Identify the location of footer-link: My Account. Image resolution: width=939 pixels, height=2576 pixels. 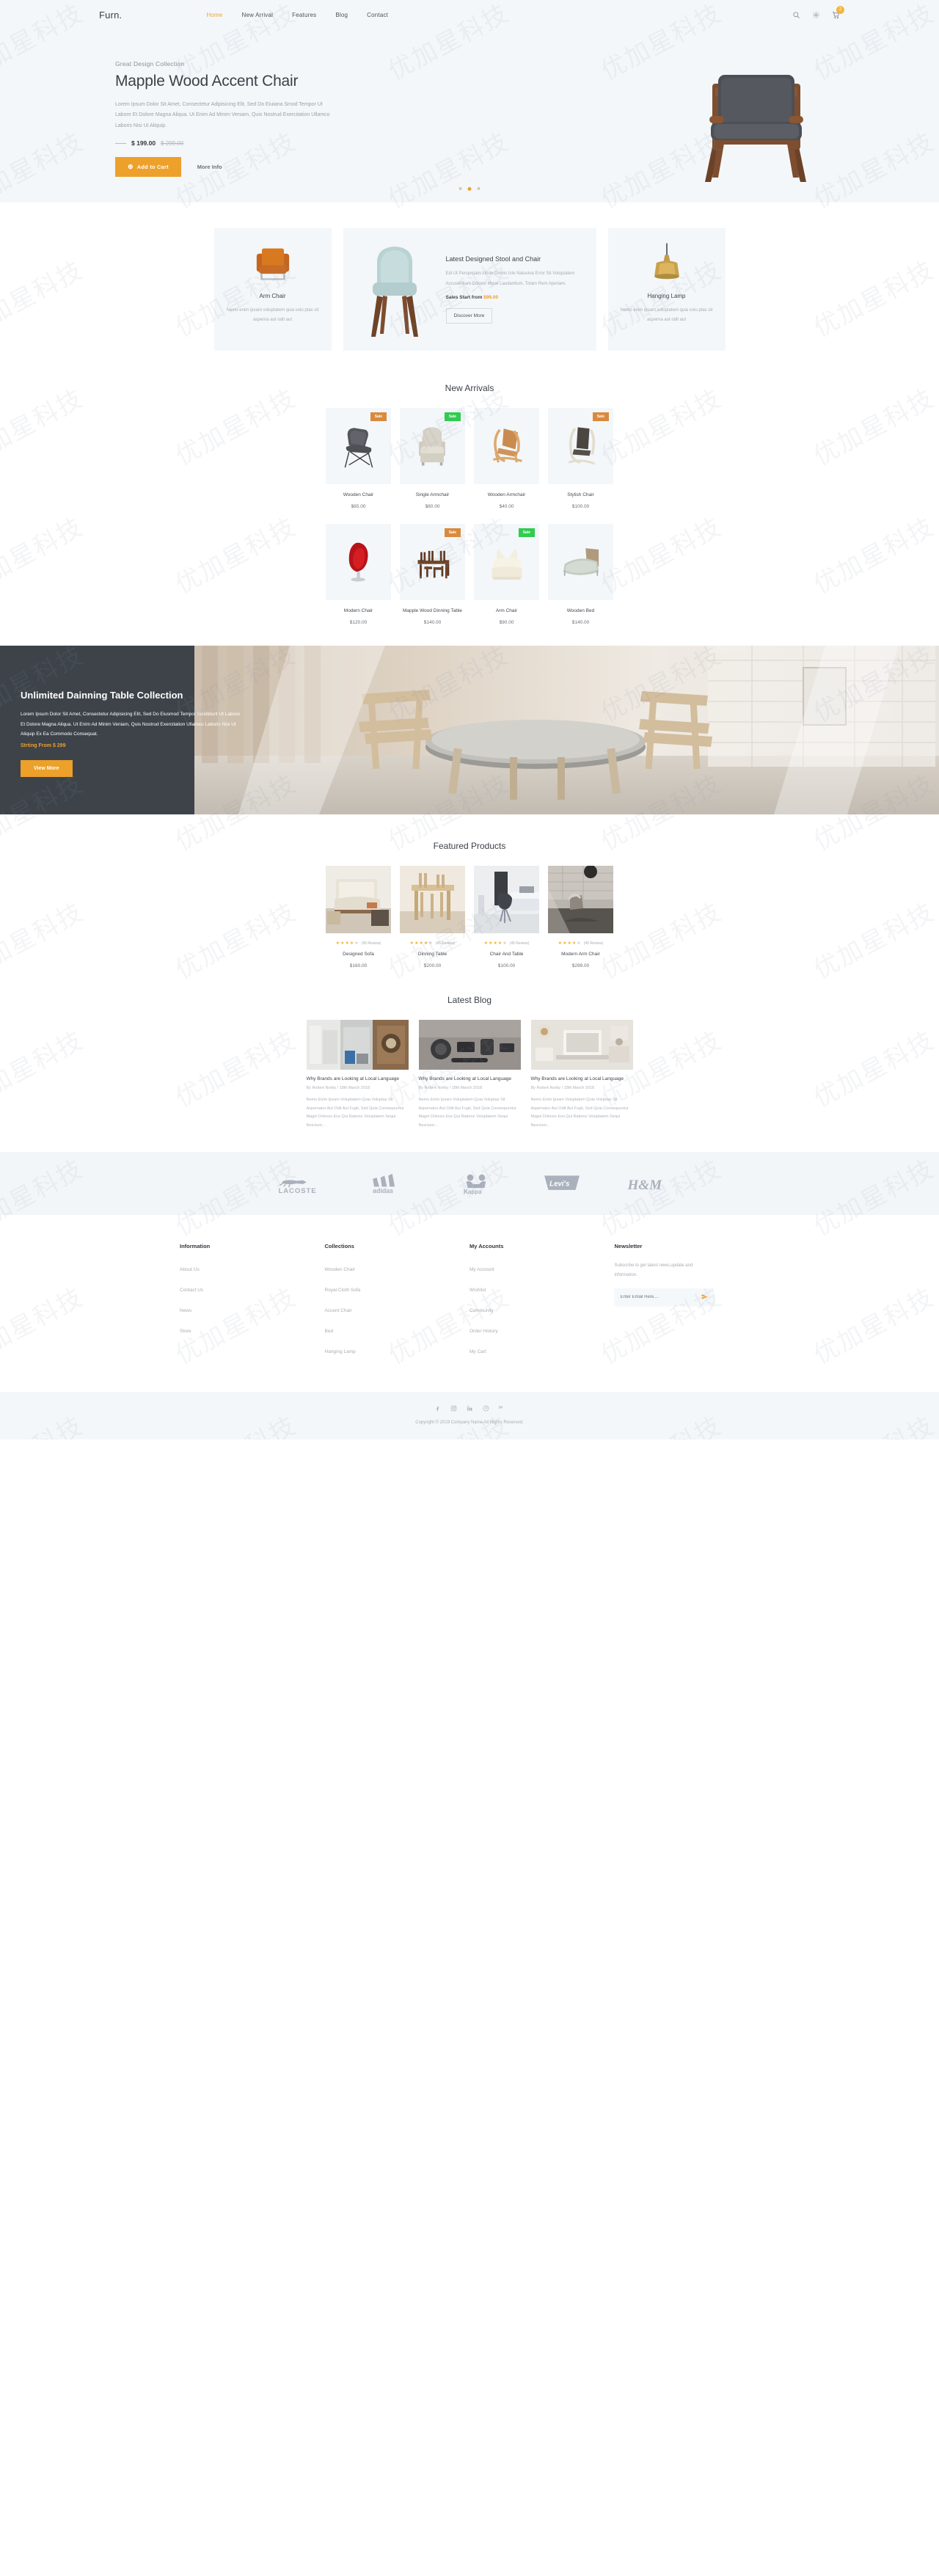
(482, 1269).